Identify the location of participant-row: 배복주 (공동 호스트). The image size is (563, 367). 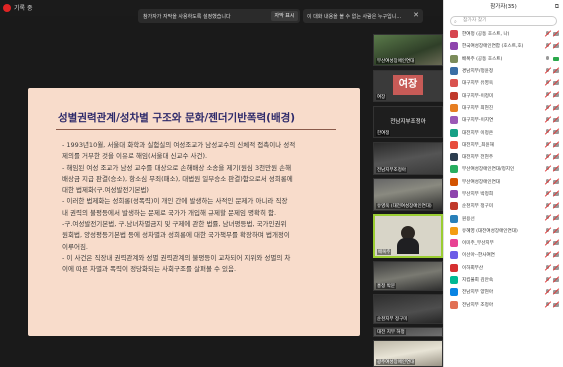
(503, 59).